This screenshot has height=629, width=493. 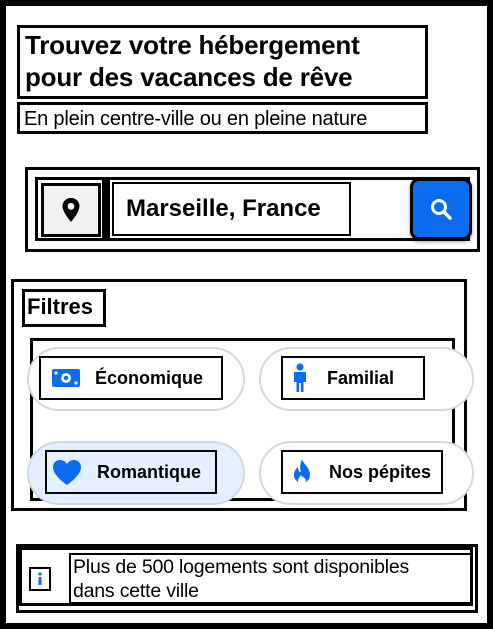 I want to click on filter-chip-economique-content: Économique, so click(x=131, y=378).